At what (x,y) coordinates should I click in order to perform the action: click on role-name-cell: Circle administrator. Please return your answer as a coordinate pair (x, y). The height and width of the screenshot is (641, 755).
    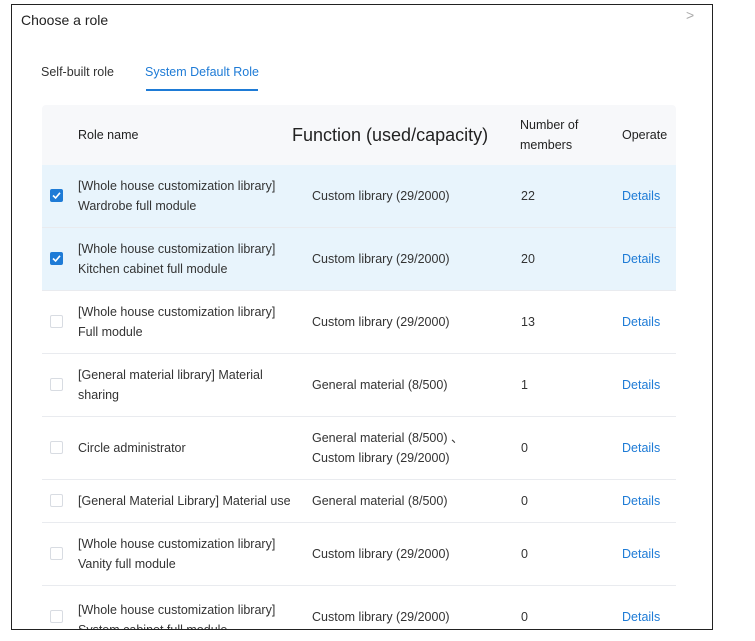
    Looking at the image, I should click on (185, 448).